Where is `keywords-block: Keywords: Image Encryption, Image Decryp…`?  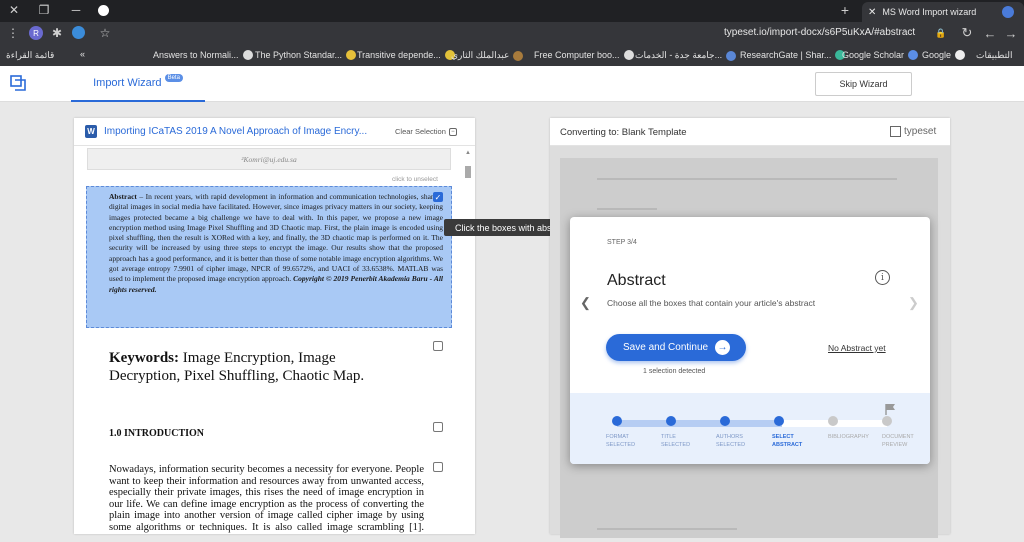 keywords-block: Keywords: Image Encryption, Image Decryp… is located at coordinates (259, 367).